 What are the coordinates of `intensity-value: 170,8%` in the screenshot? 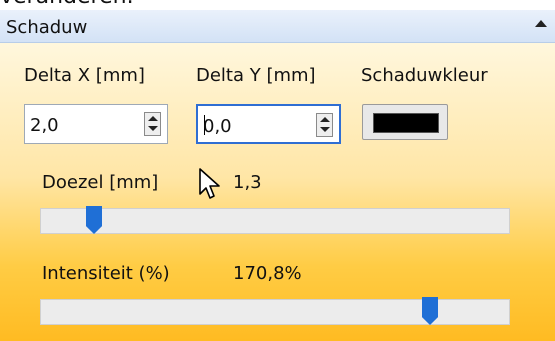 It's located at (267, 273).